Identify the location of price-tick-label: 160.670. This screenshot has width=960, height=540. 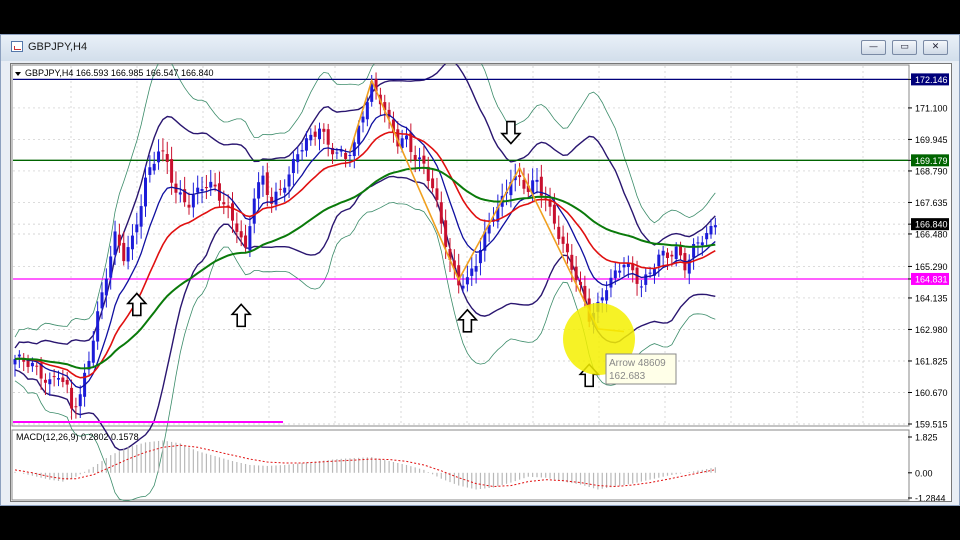
(931, 393).